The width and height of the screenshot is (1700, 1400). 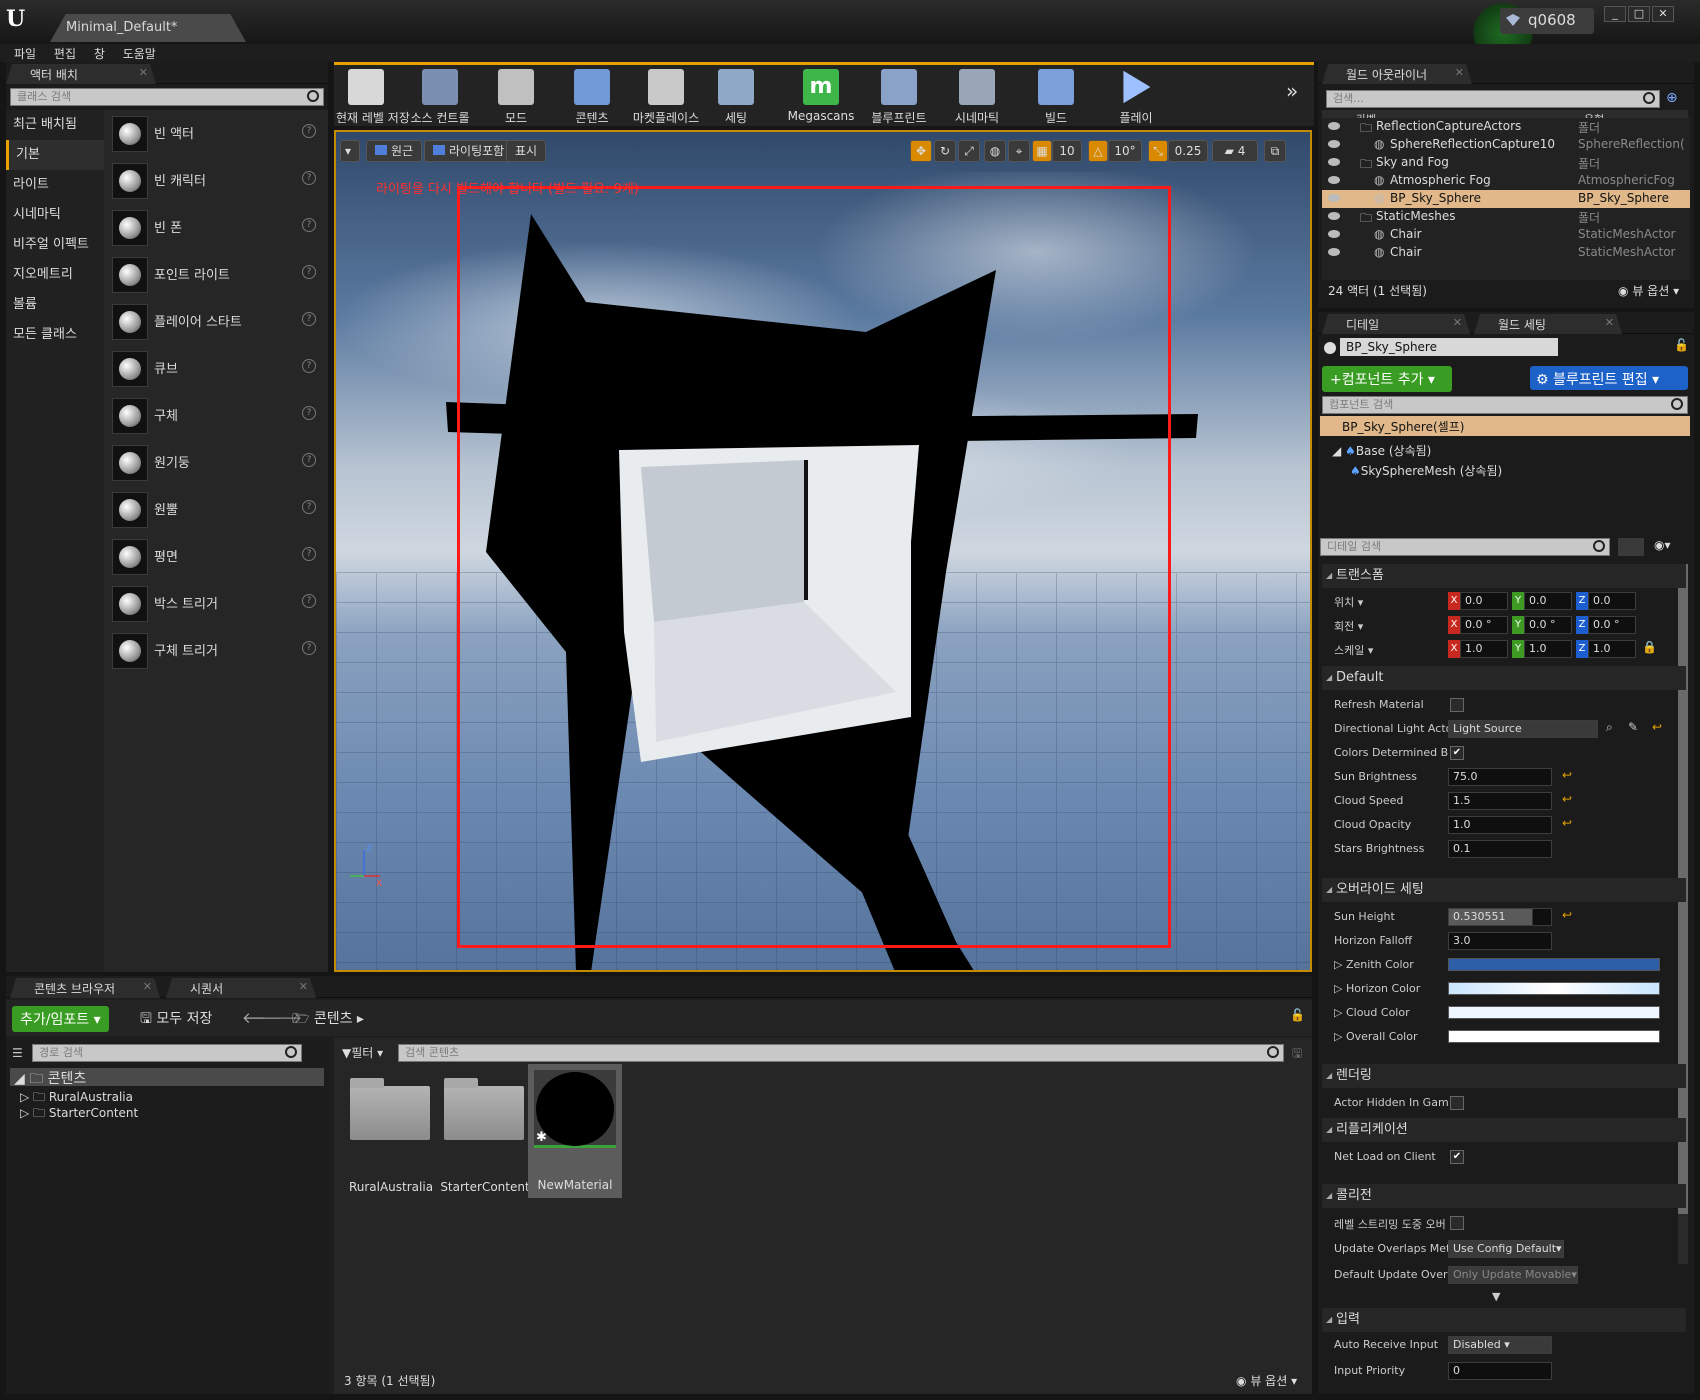 I want to click on scale-tool-icon: ⤢, so click(x=969, y=151).